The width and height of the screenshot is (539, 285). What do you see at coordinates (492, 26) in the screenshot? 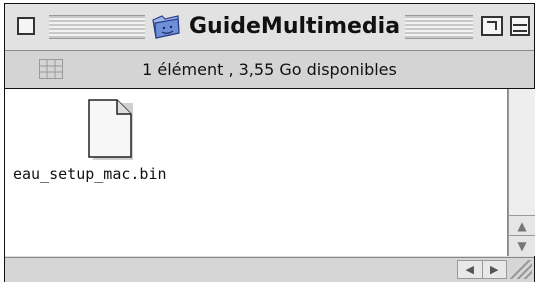
I see `zoom-box` at bounding box center [492, 26].